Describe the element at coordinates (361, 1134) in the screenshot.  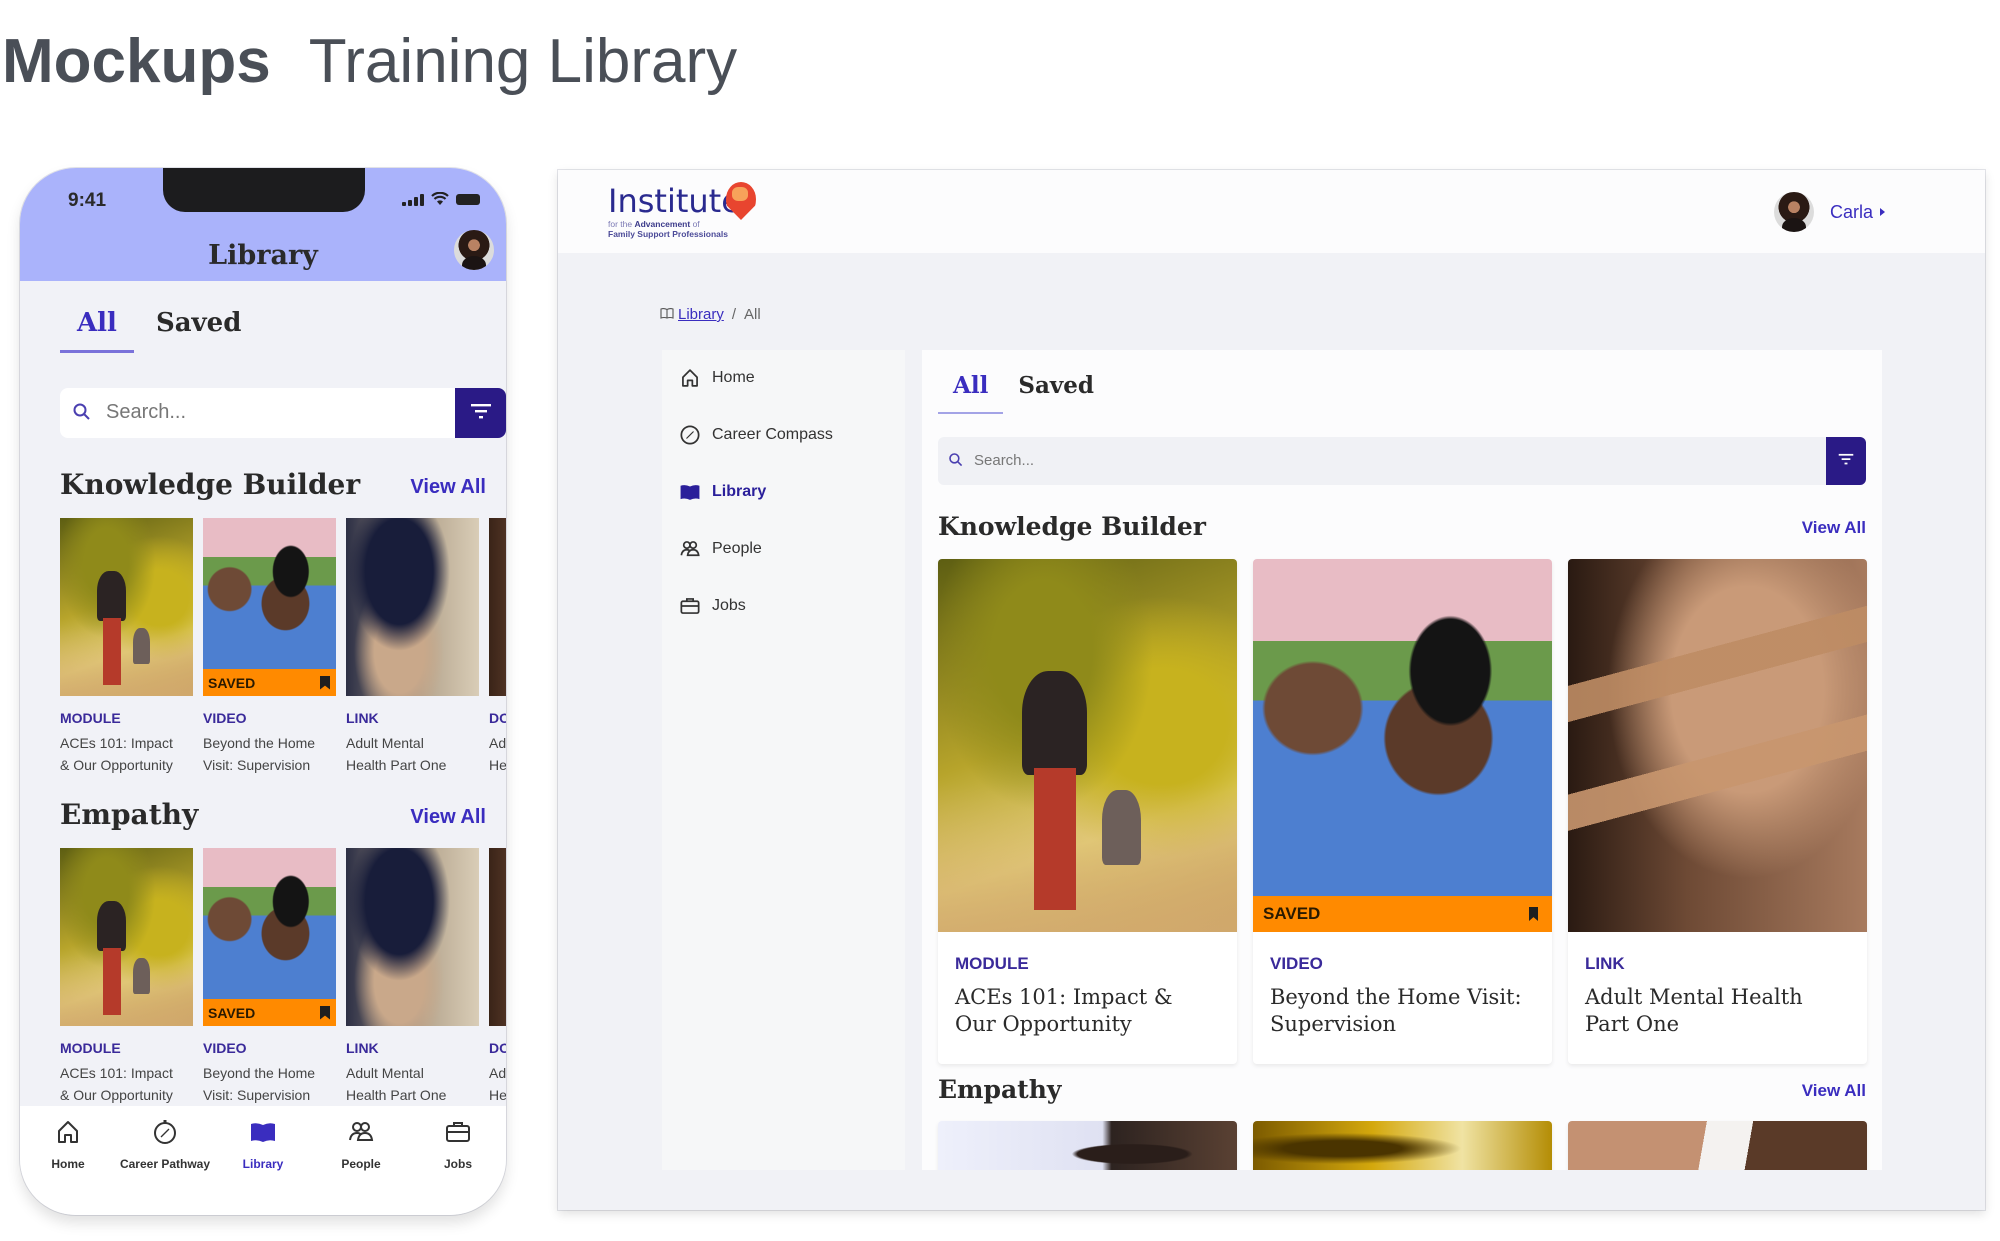
I see `people-icon` at that location.